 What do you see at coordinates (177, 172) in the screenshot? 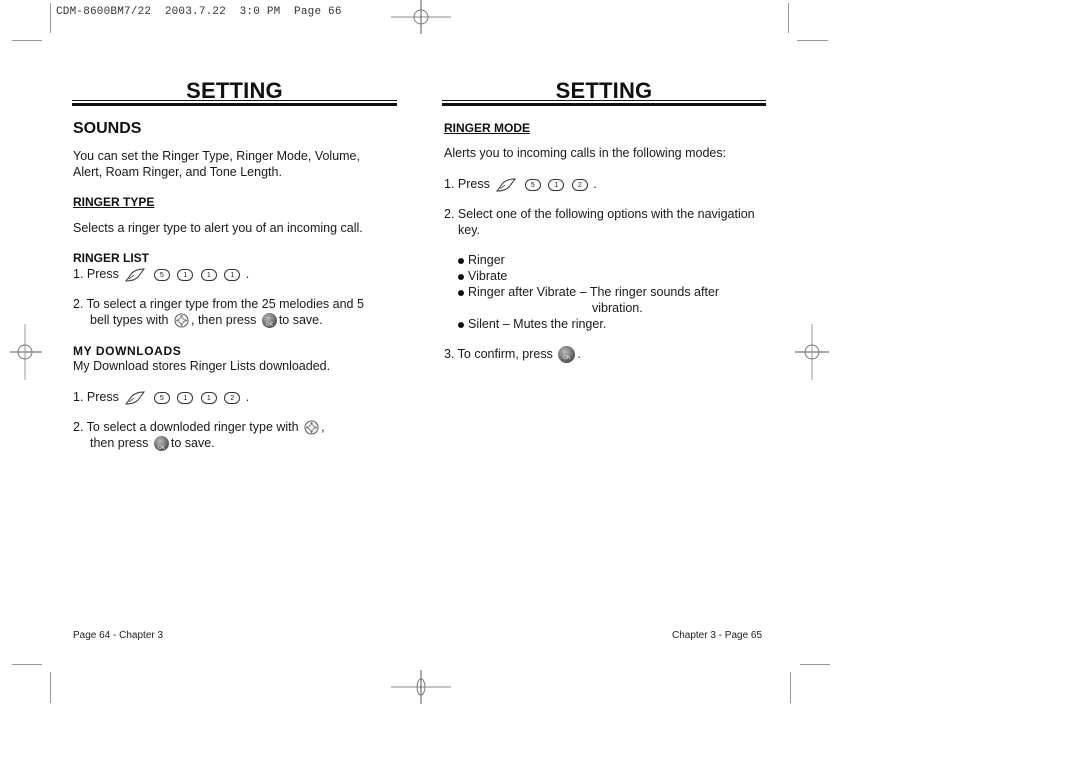
I see `intro-text: Alert, Roam Ringer, and Tone Length.` at bounding box center [177, 172].